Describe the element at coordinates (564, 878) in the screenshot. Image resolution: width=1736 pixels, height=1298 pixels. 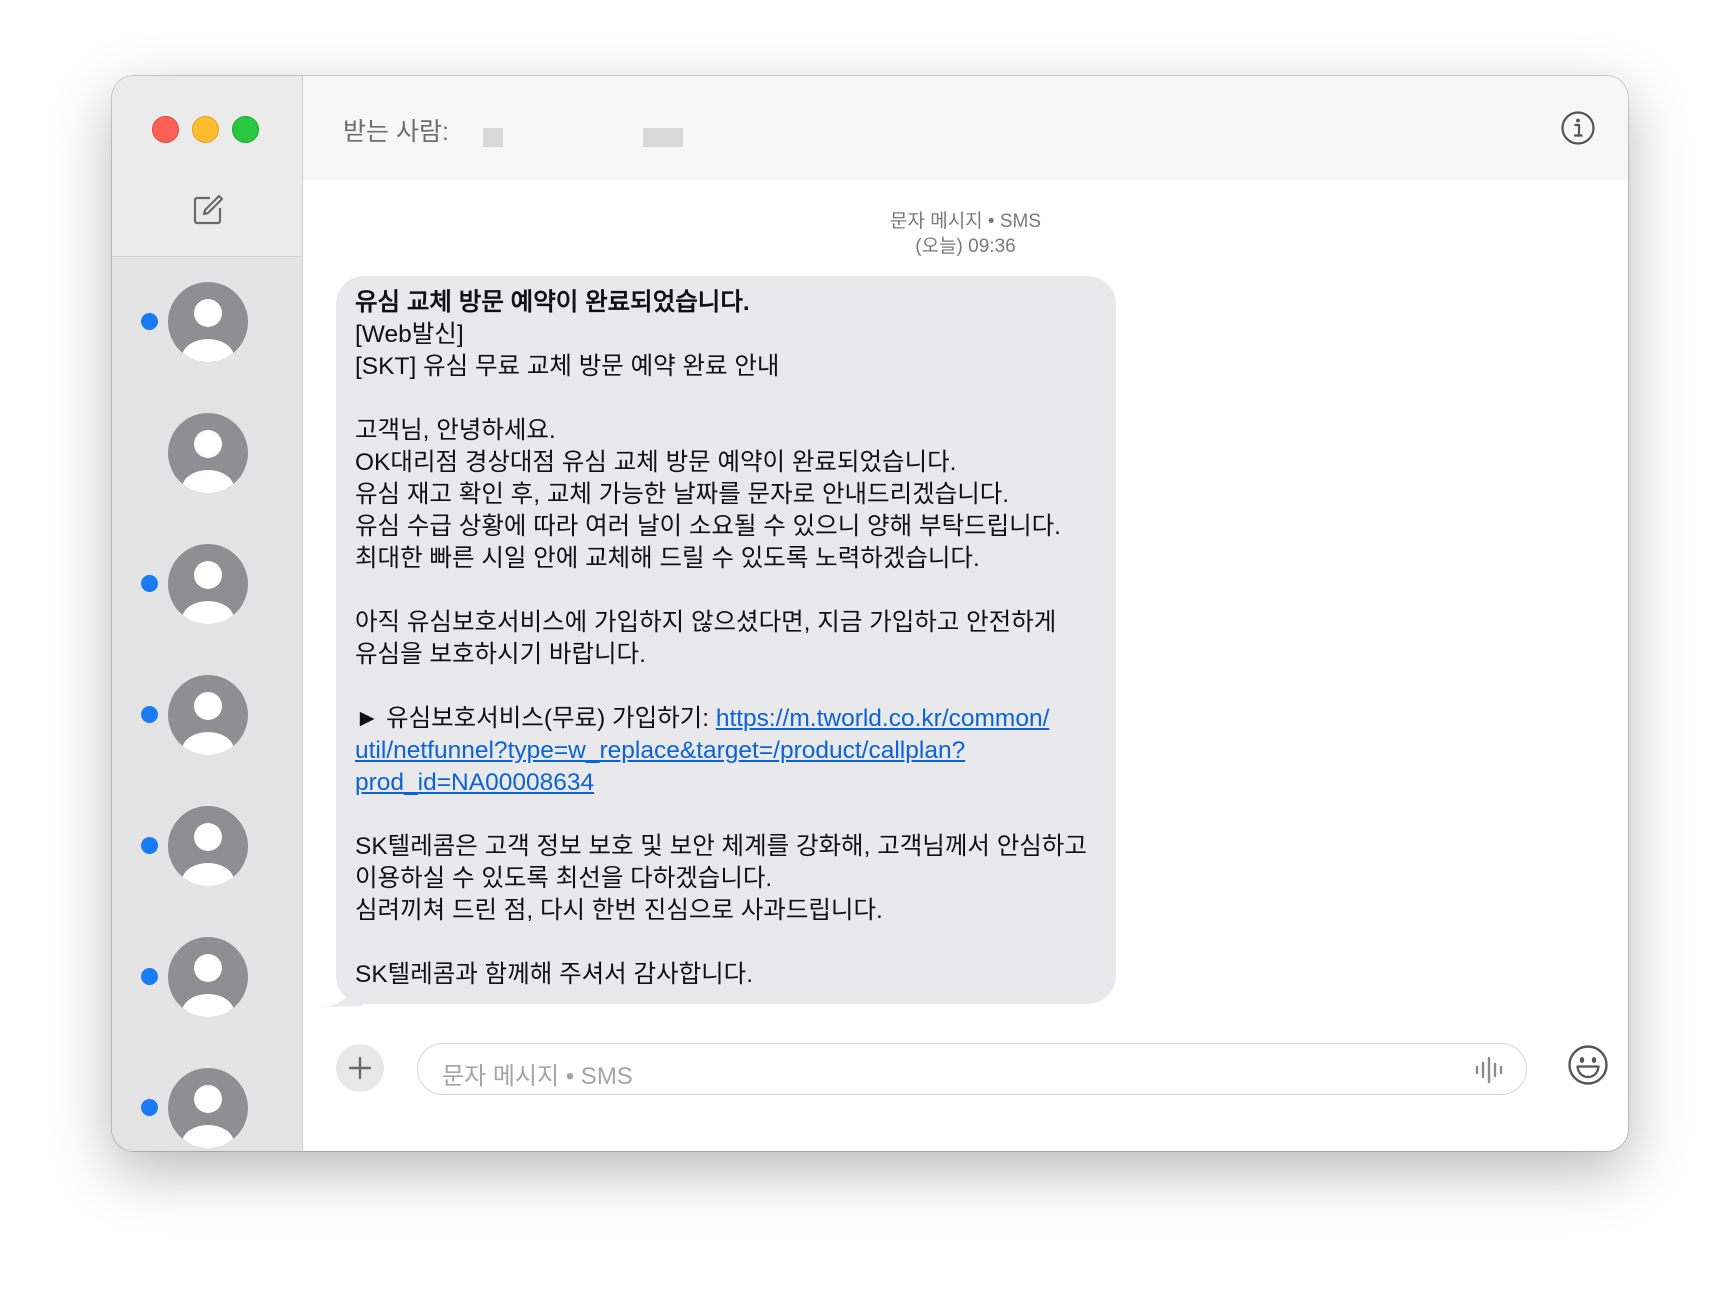
I see `message-line: 이용하실 수 있도록 최선을 다하겠습니다.` at that location.